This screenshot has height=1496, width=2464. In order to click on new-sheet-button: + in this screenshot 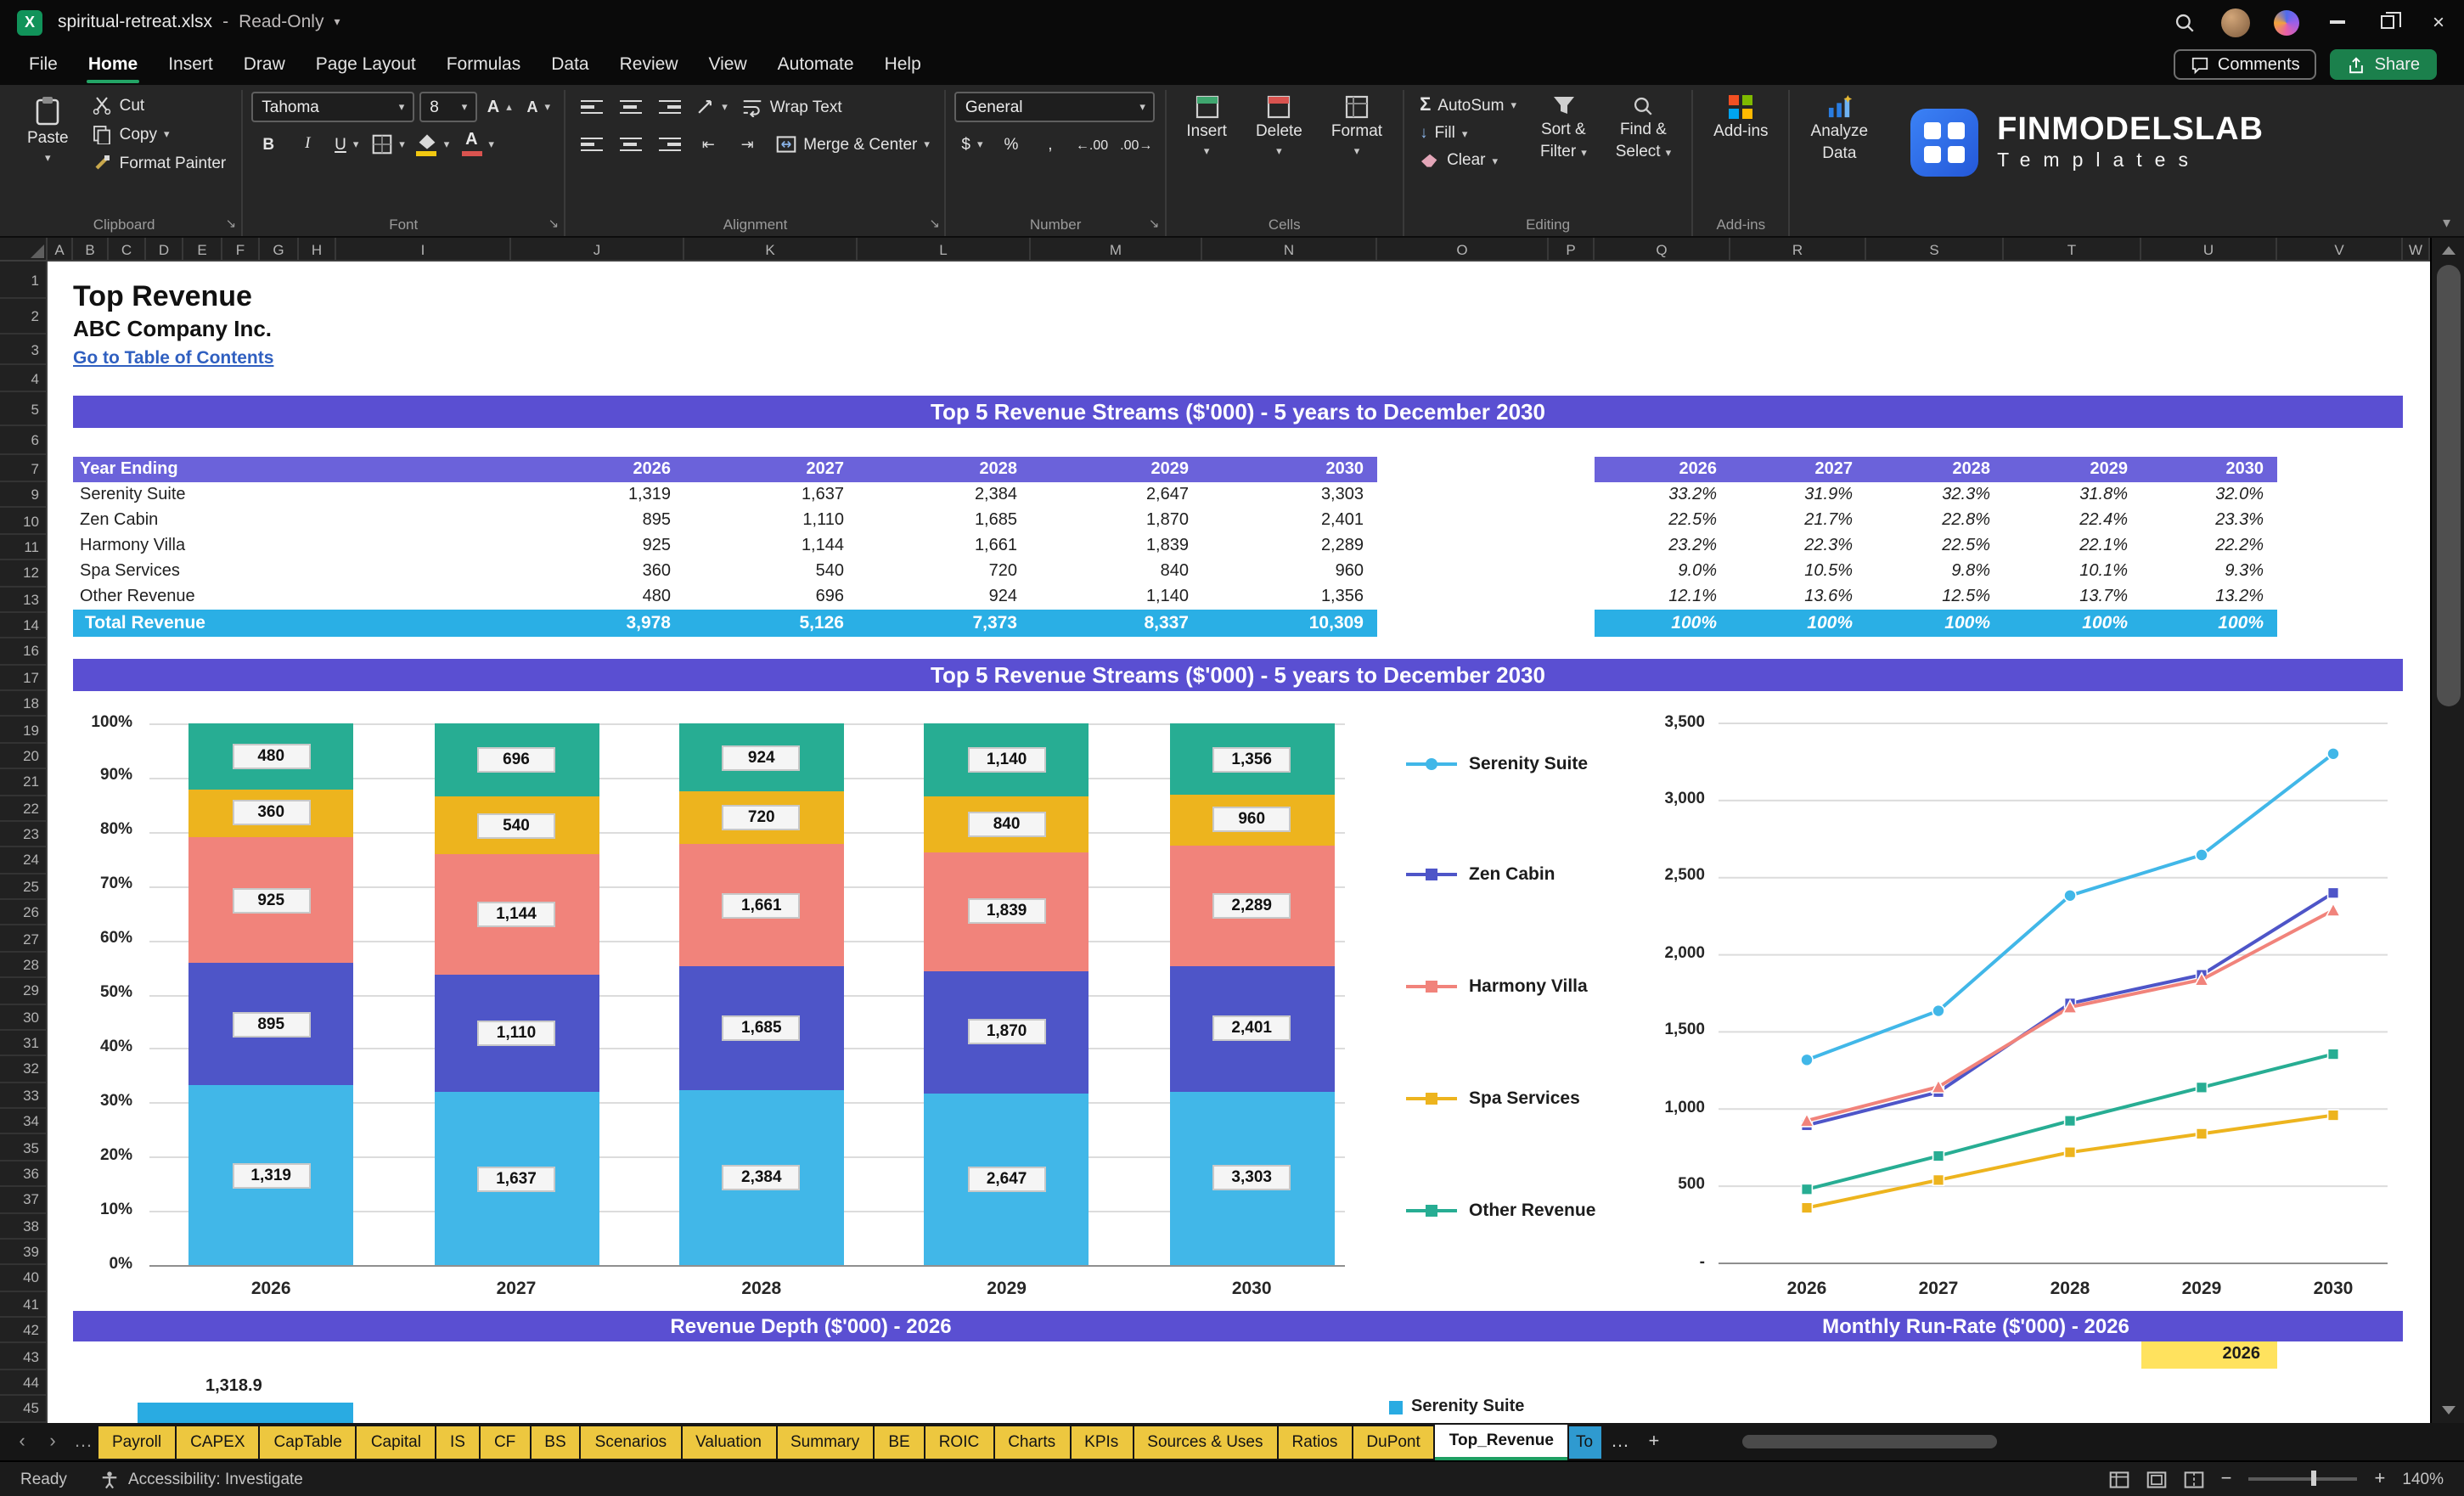, I will do `click(1654, 1441)`.